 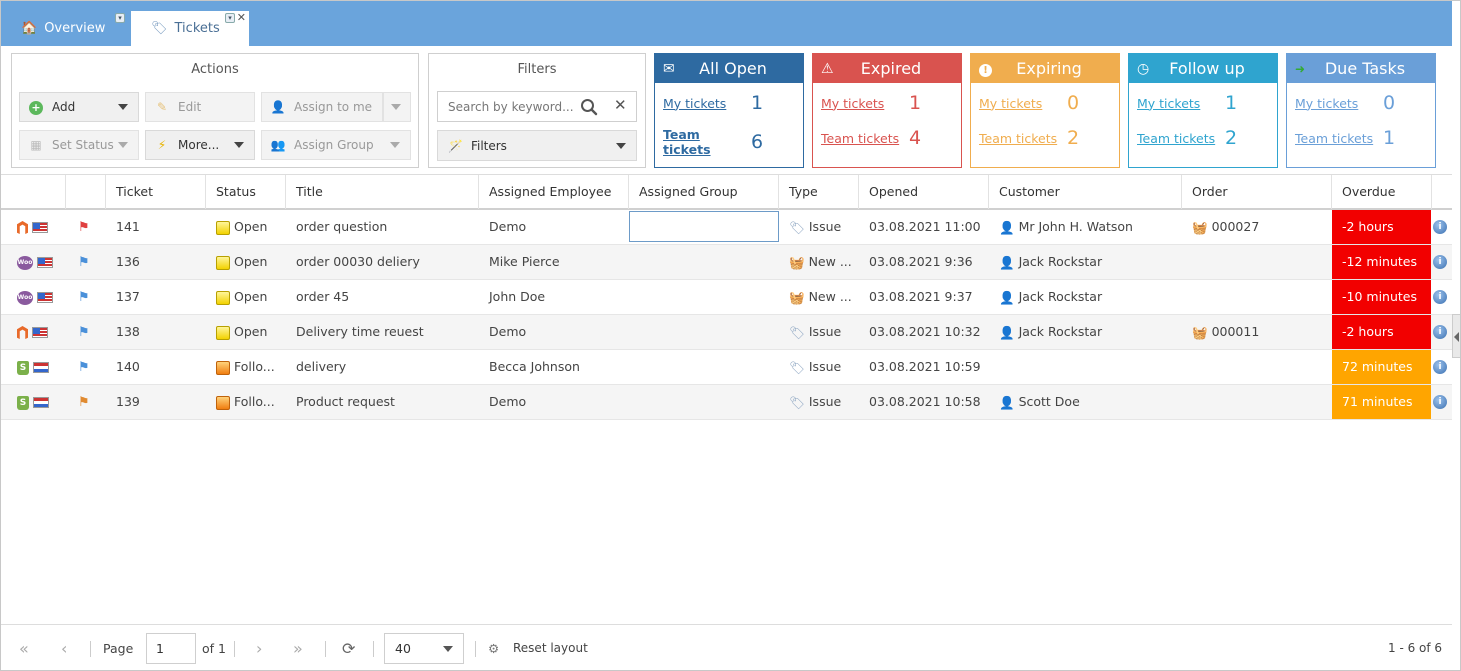 I want to click on employee-cell: Demo, so click(x=508, y=226).